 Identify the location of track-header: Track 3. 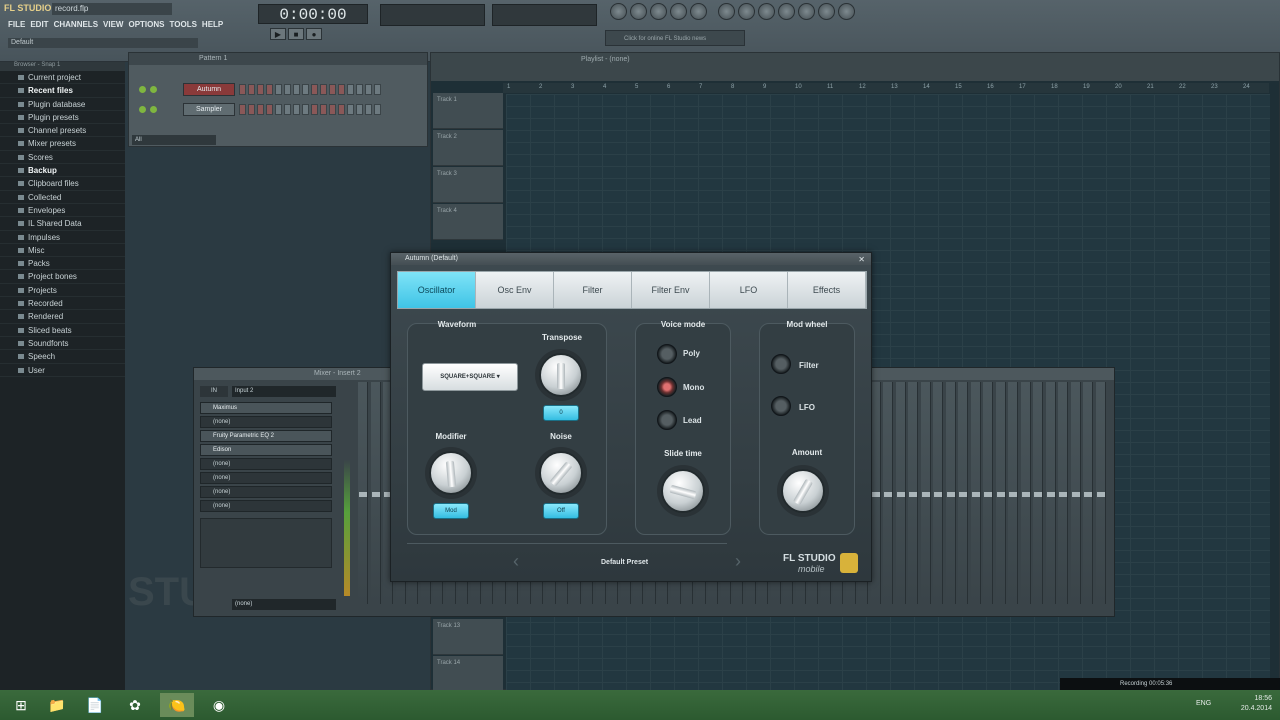
(468, 185).